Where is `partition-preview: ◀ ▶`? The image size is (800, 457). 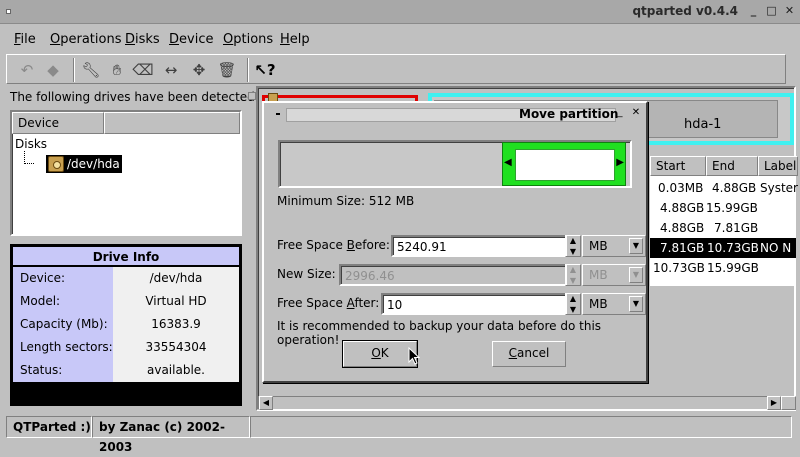
partition-preview: ◀ ▶ is located at coordinates (455, 164).